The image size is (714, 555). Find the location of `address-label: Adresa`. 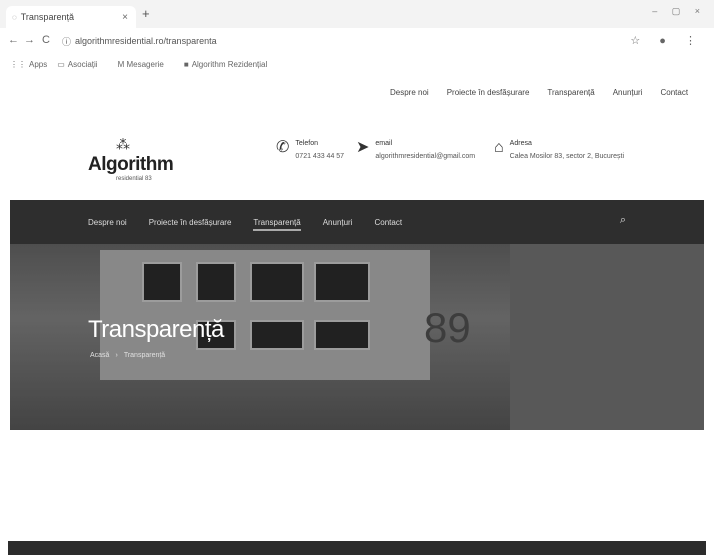

address-label: Adresa is located at coordinates (520, 143).